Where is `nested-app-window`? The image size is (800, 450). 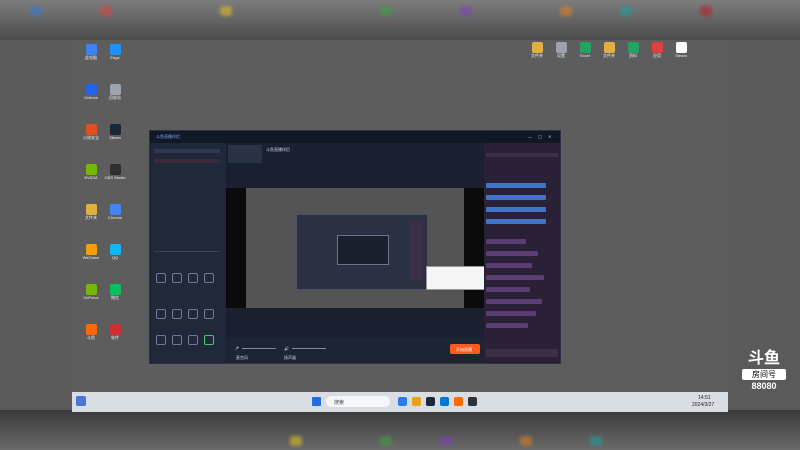
nested-app-window is located at coordinates (363, 250).